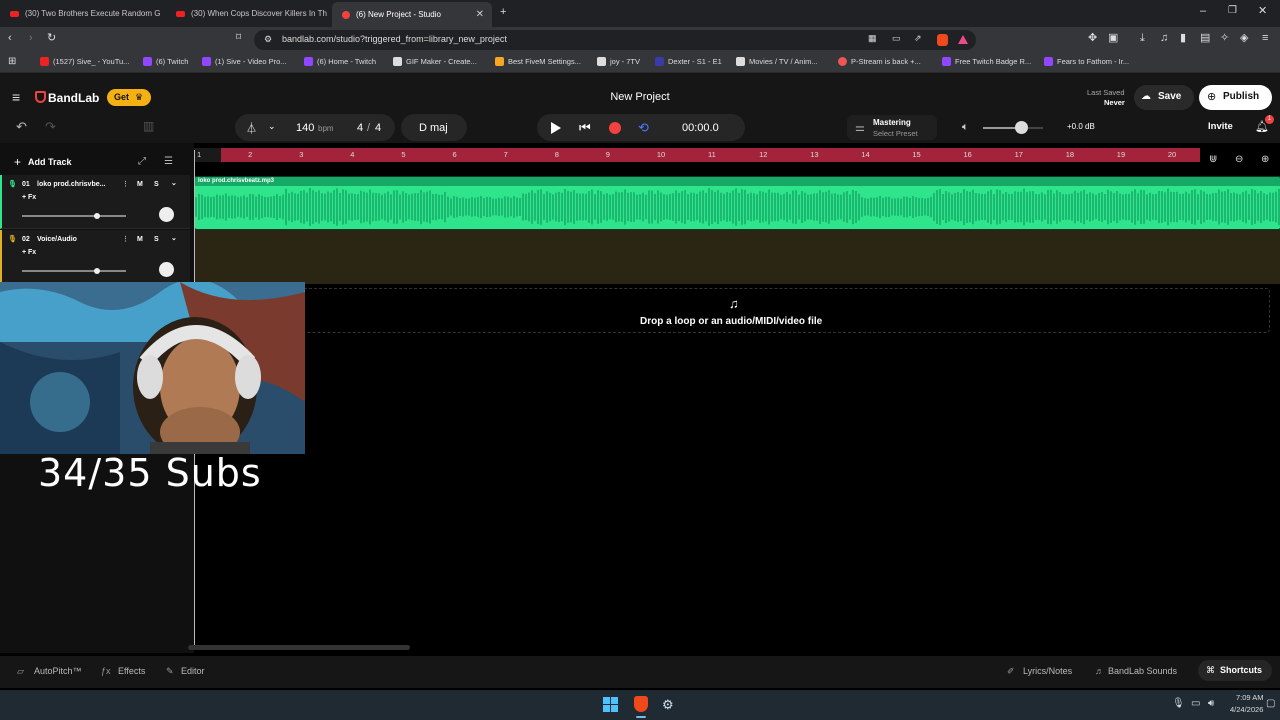 This screenshot has height=720, width=1280. I want to click on reader-icon: ▣, so click(1113, 38).